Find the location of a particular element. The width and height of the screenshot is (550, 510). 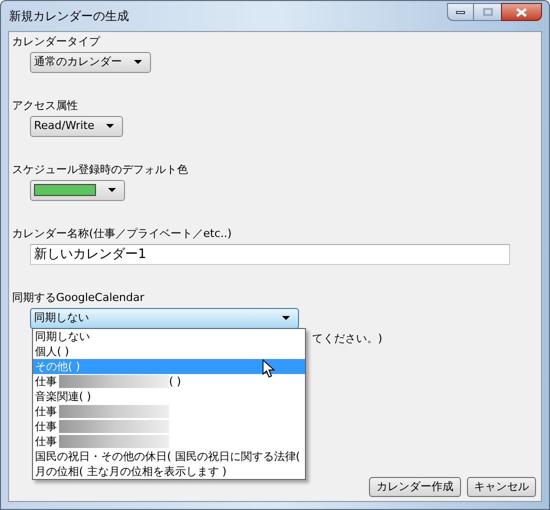

dialog-button: キャンセル is located at coordinates (501, 487).